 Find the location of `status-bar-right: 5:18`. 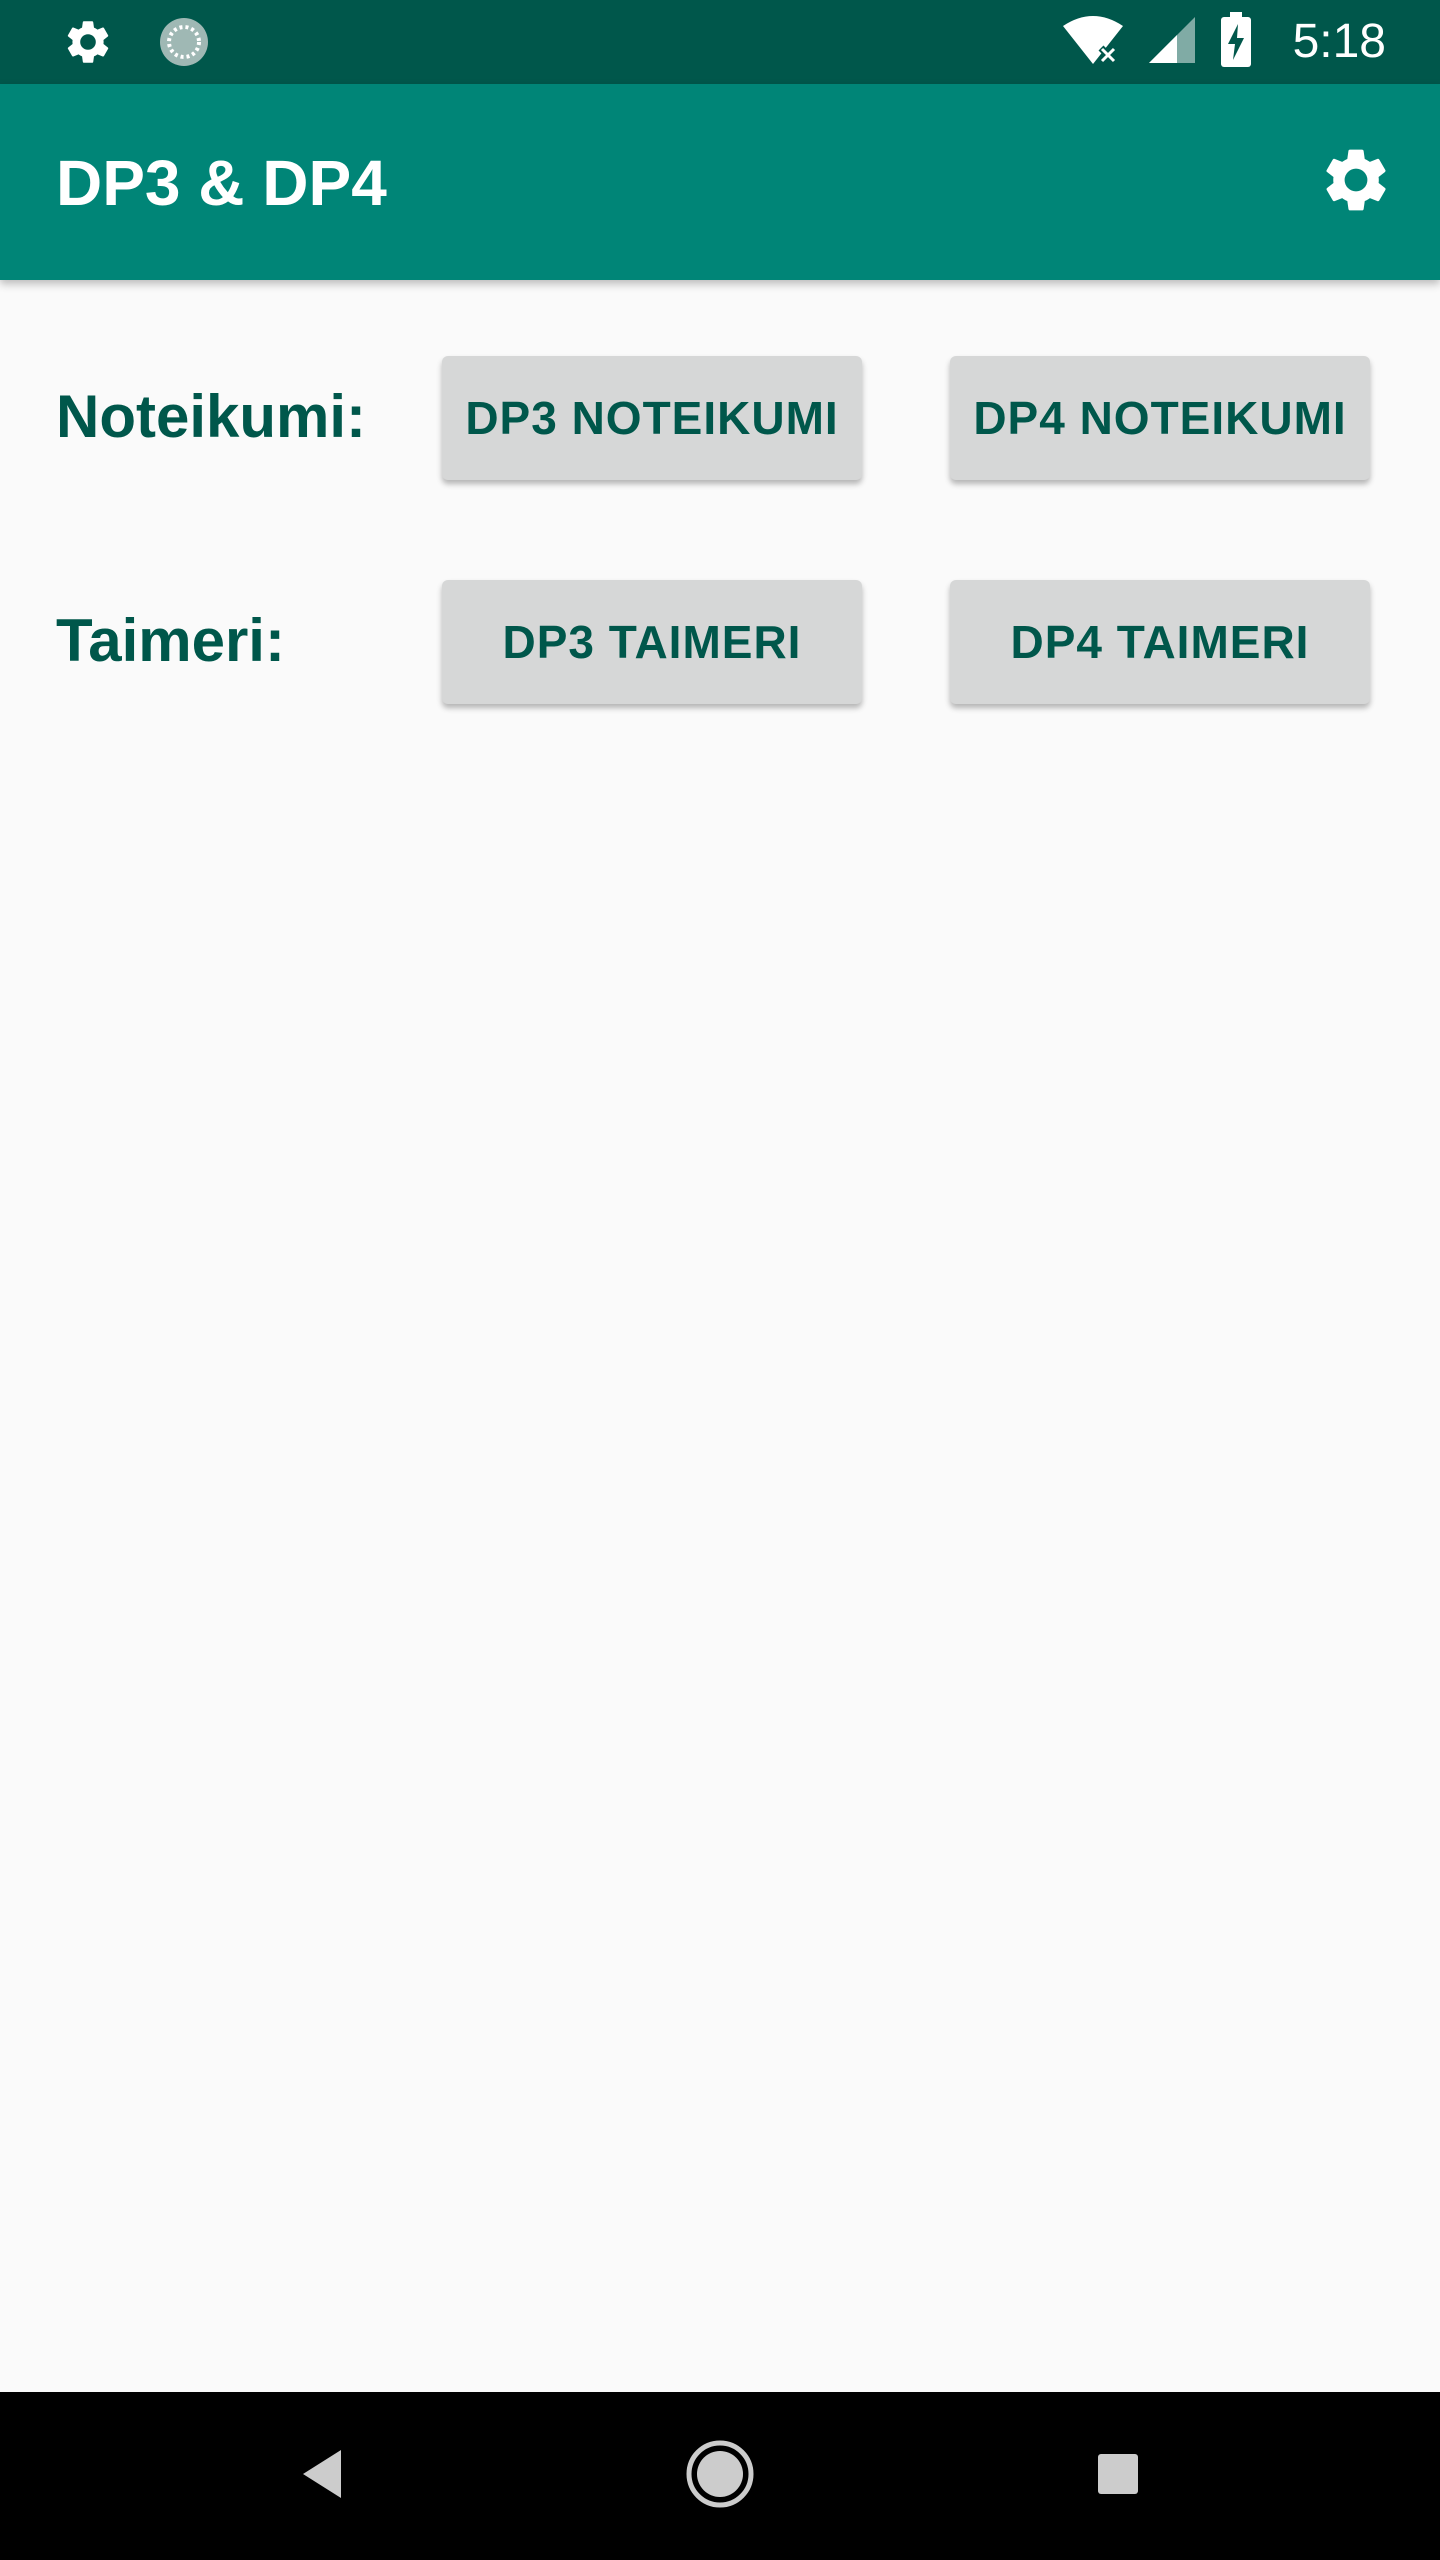

status-bar-right: 5:18 is located at coordinates (1223, 42).